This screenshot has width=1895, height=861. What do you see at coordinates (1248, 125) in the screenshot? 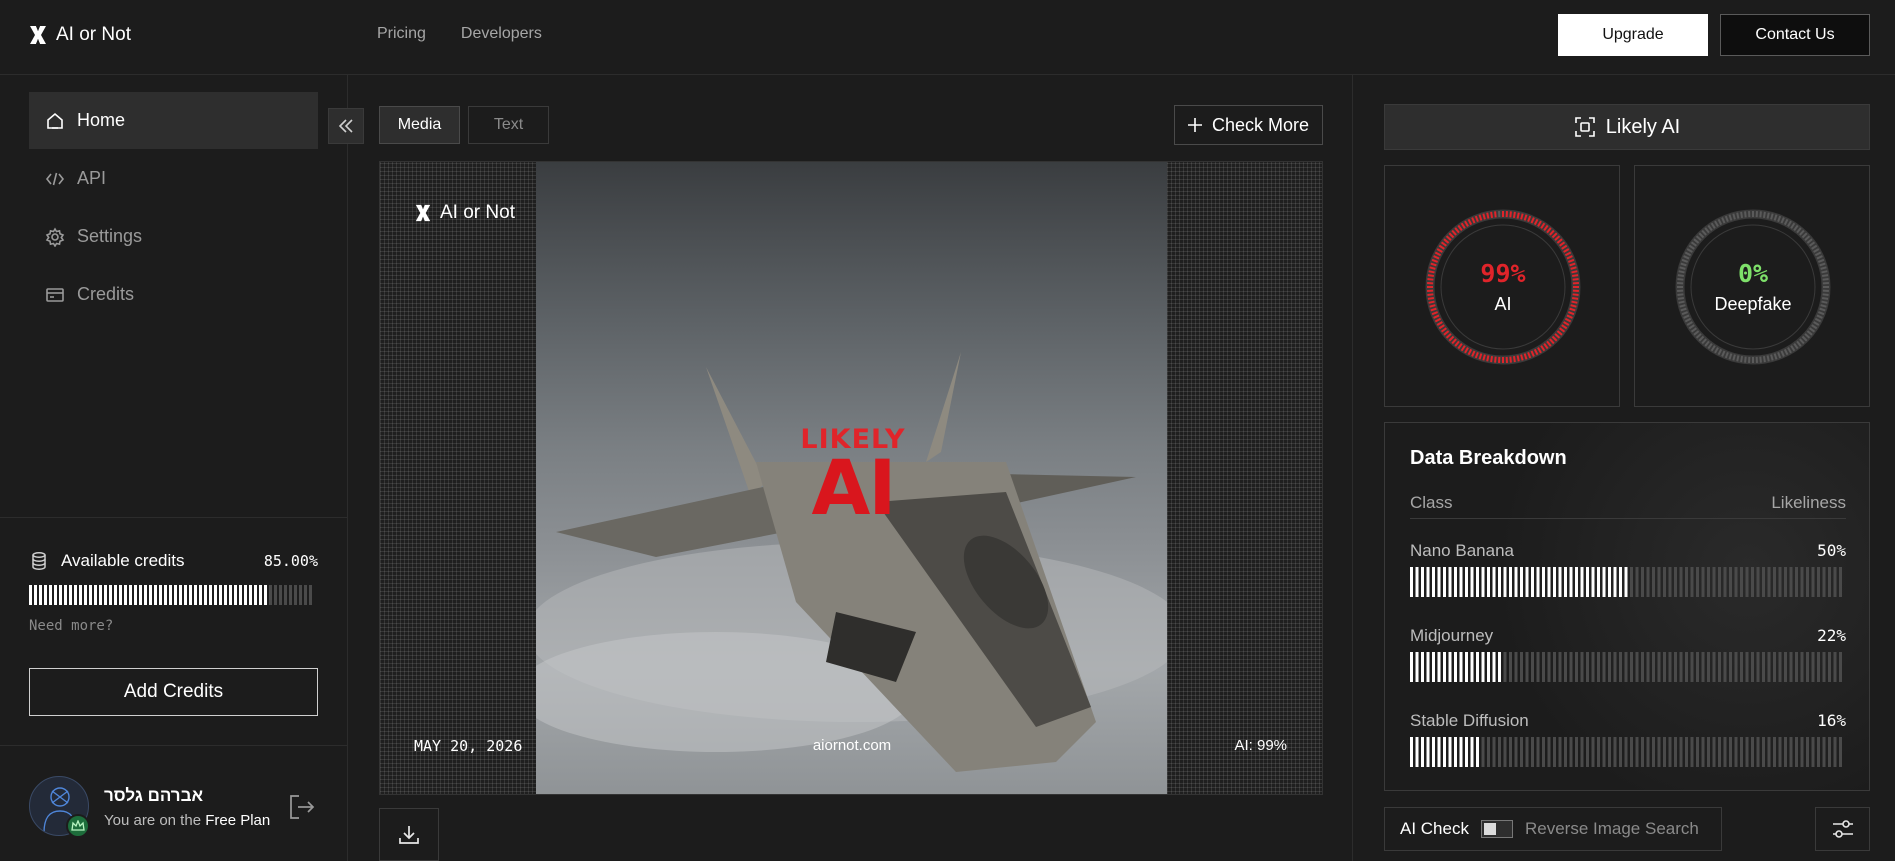
I see `check-more-button: Check More` at bounding box center [1248, 125].